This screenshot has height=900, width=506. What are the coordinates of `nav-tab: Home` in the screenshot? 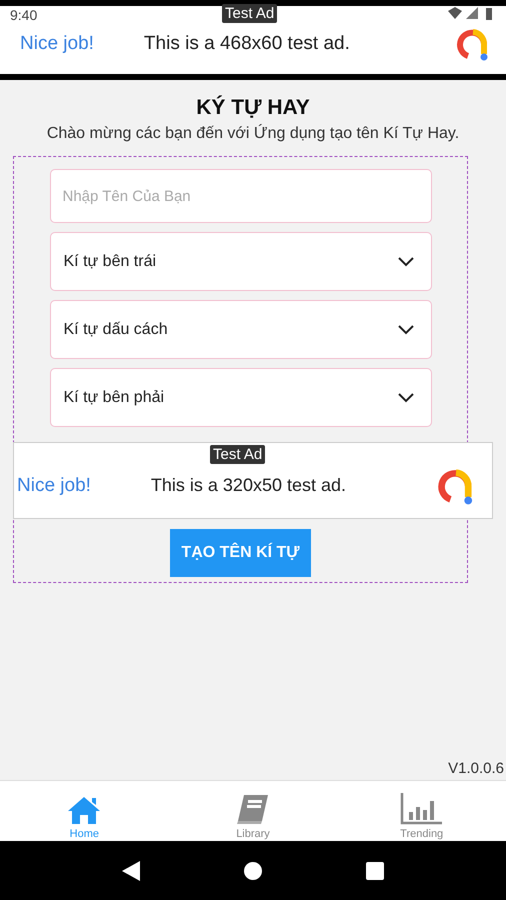 It's located at (84, 811).